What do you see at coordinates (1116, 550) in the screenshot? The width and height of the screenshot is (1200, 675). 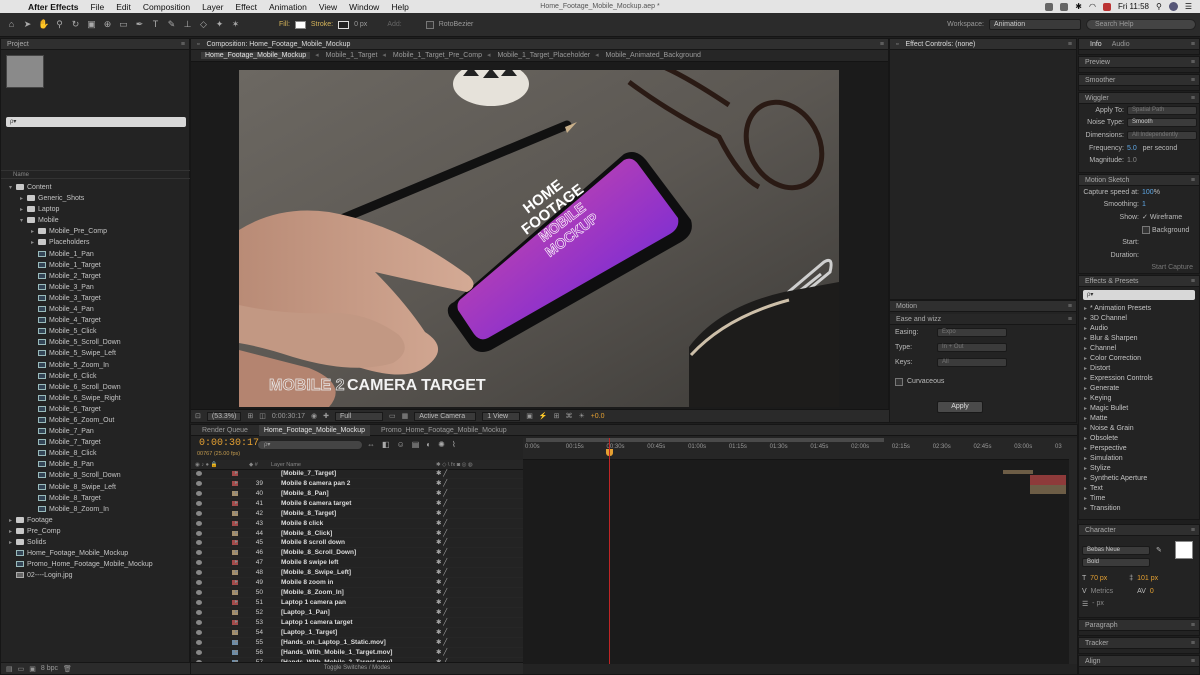 I see `font-family-select: Bebas Neue` at bounding box center [1116, 550].